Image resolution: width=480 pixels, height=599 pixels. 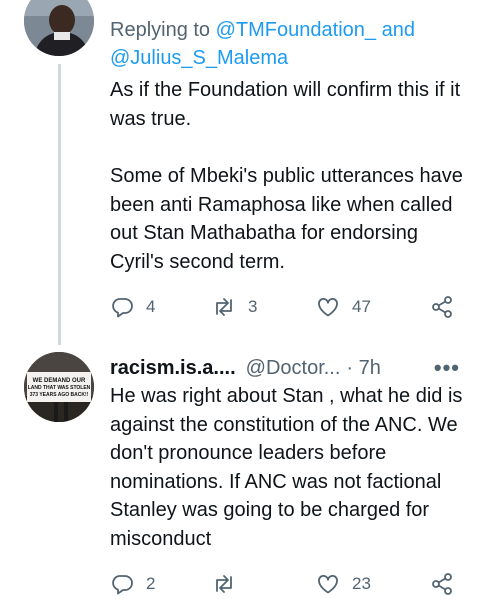 I want to click on reply-count: 4, so click(x=151, y=306).